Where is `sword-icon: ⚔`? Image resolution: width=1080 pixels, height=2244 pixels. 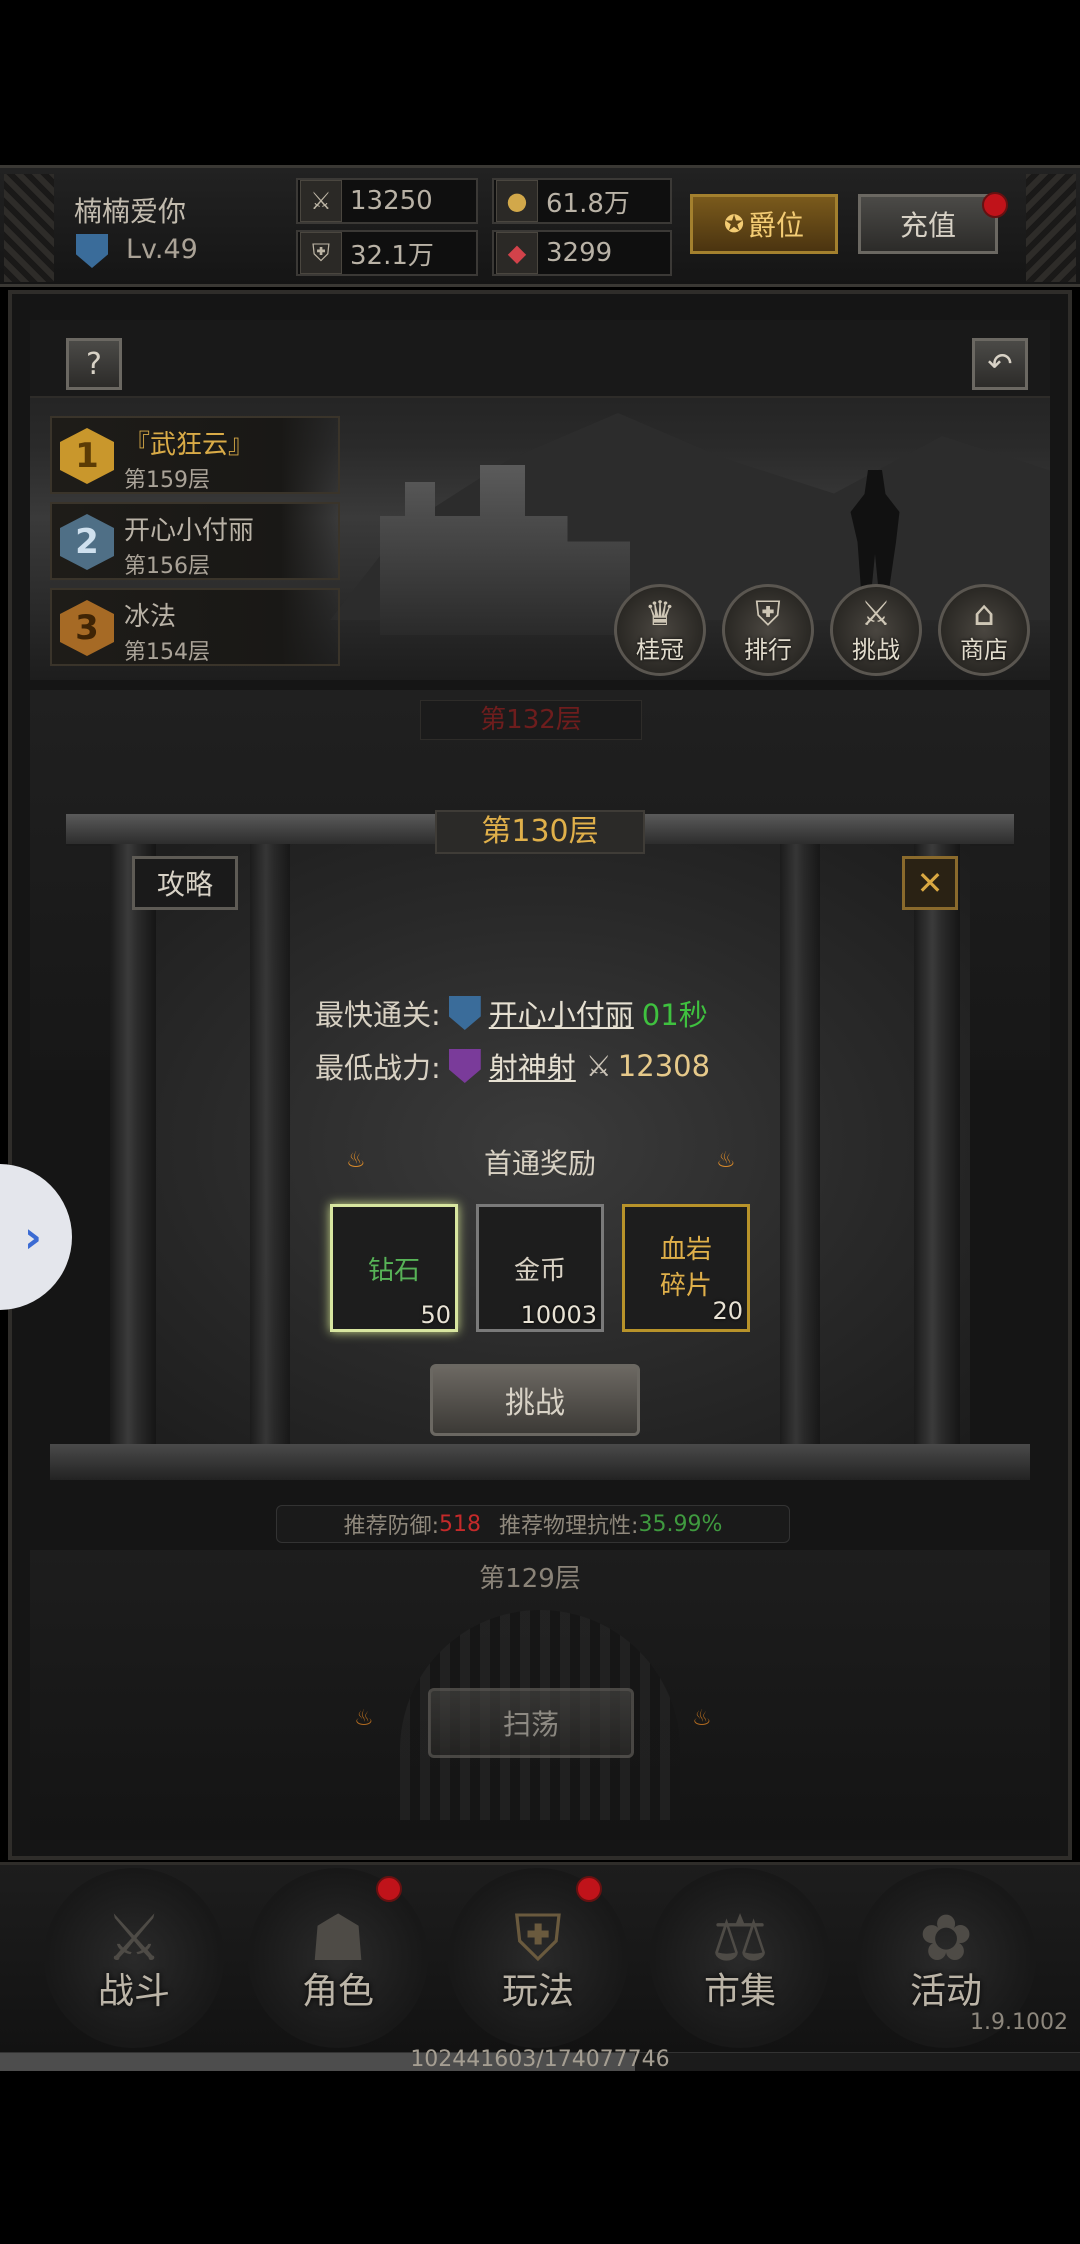 sword-icon: ⚔ is located at coordinates (321, 201).